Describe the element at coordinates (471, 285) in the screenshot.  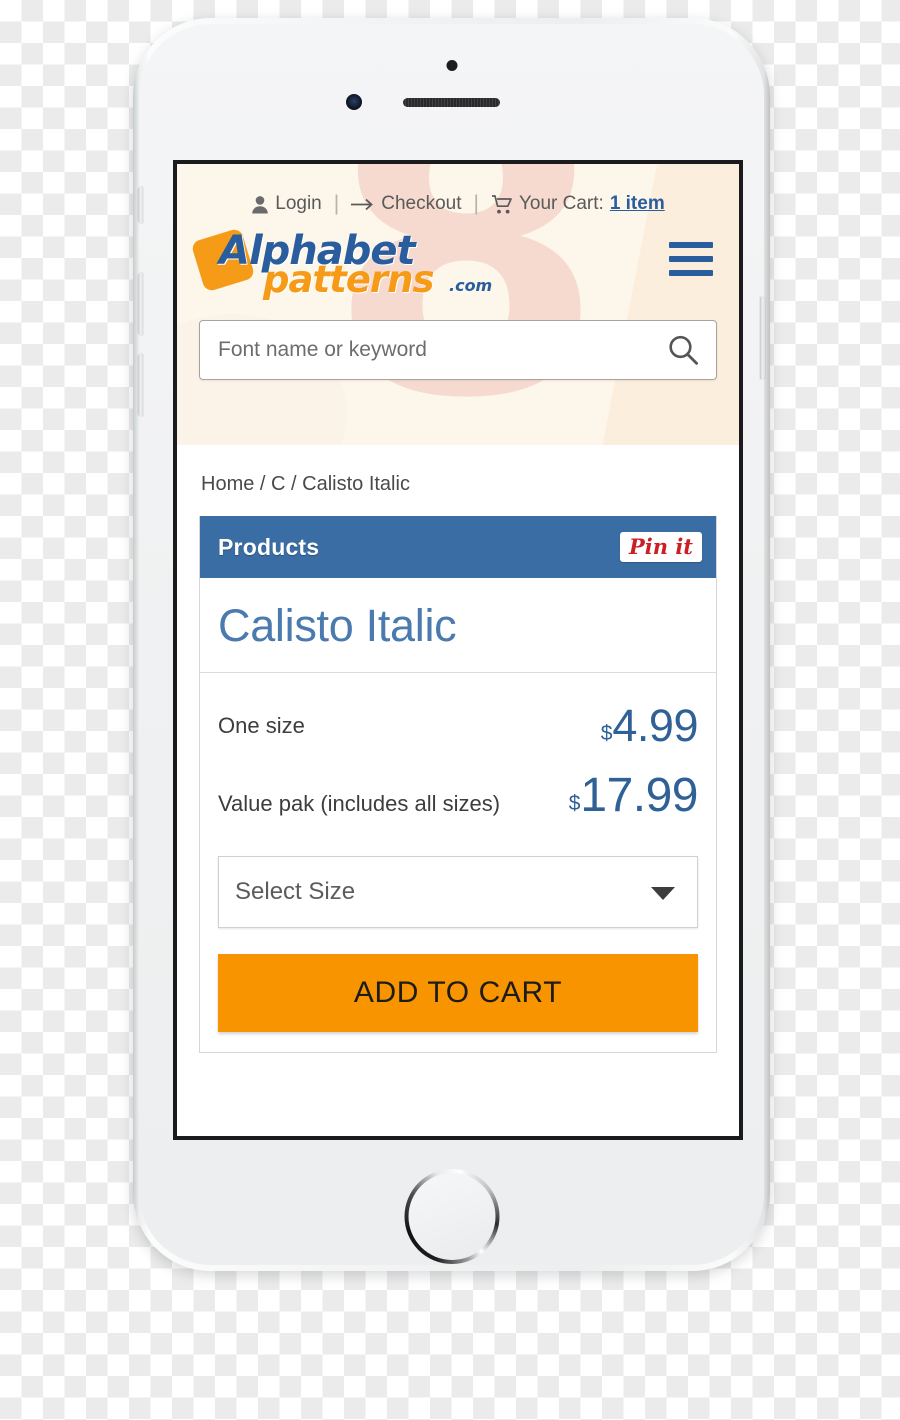
I see `logo-tld: .com` at that location.